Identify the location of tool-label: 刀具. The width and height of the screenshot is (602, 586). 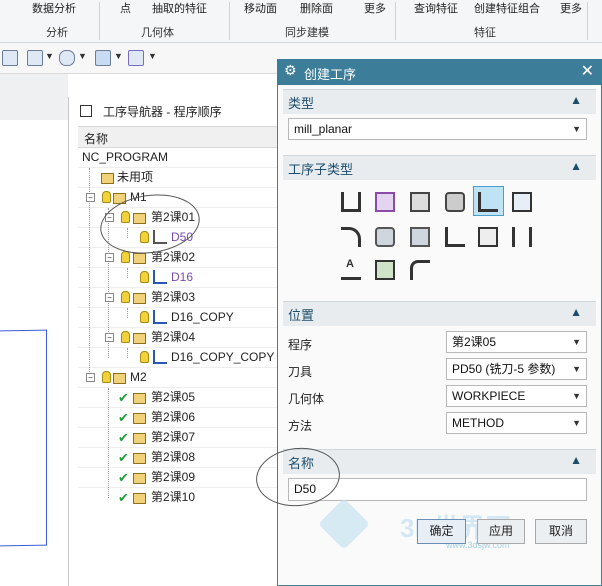
(300, 372).